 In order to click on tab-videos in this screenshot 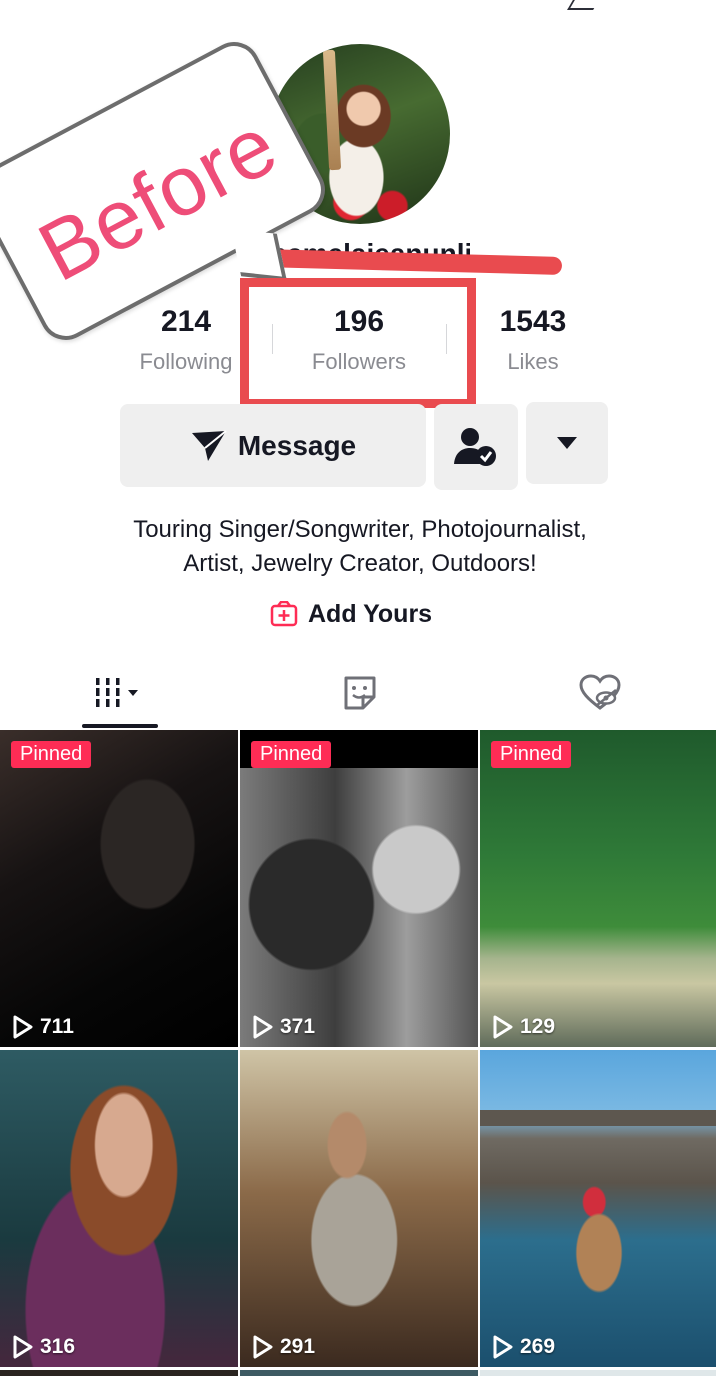, I will do `click(120, 693)`.